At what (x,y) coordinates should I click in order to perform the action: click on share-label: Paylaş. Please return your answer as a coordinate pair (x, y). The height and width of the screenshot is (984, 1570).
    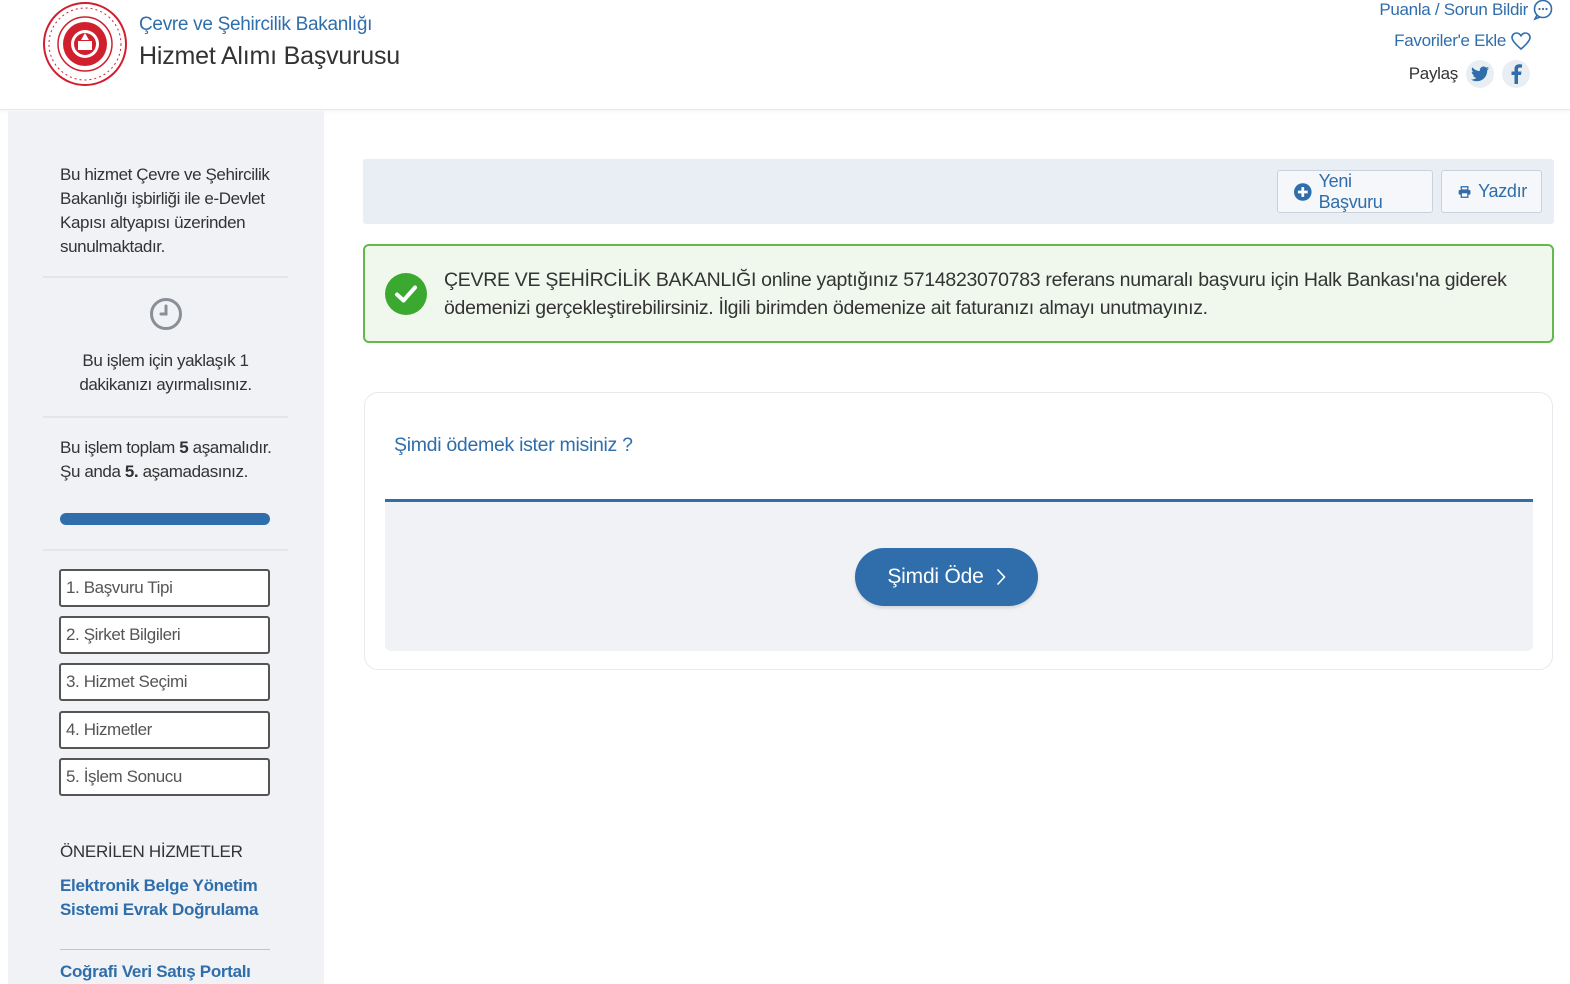
    Looking at the image, I should click on (1433, 73).